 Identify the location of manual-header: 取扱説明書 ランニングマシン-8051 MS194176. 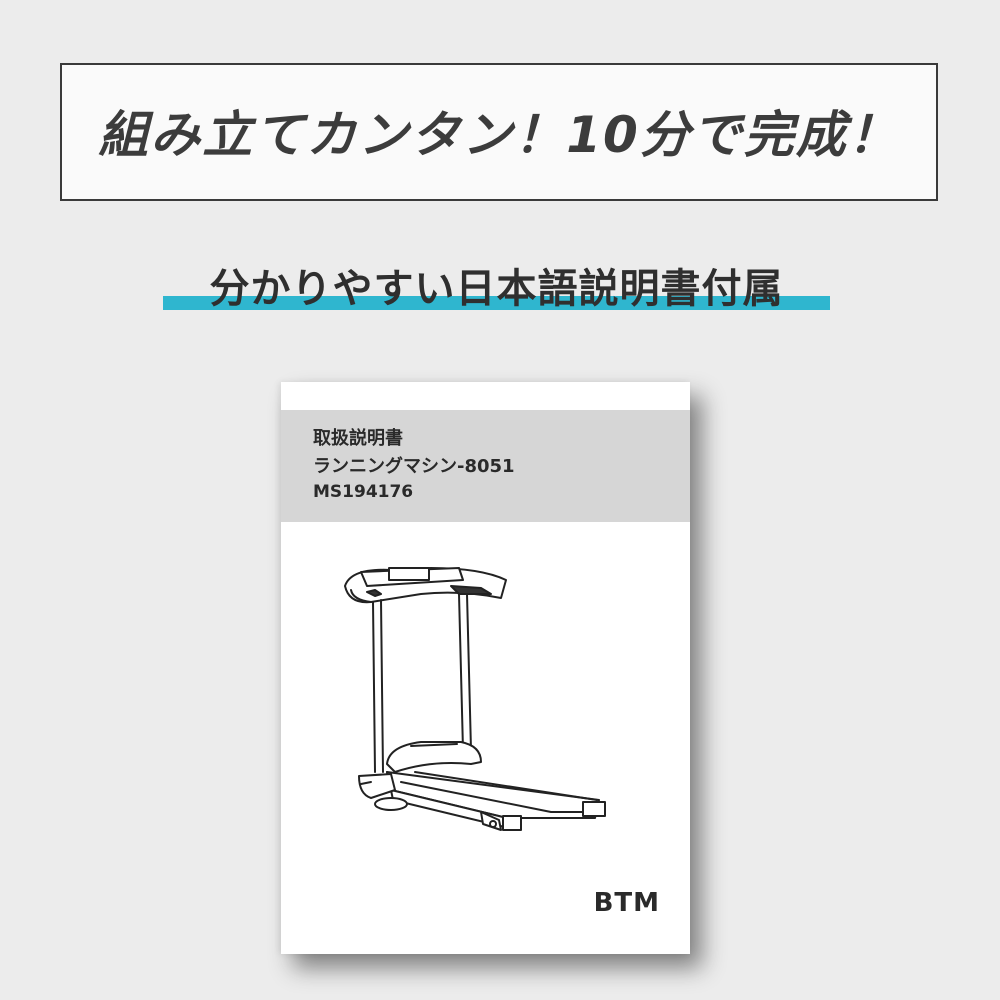
(485, 466).